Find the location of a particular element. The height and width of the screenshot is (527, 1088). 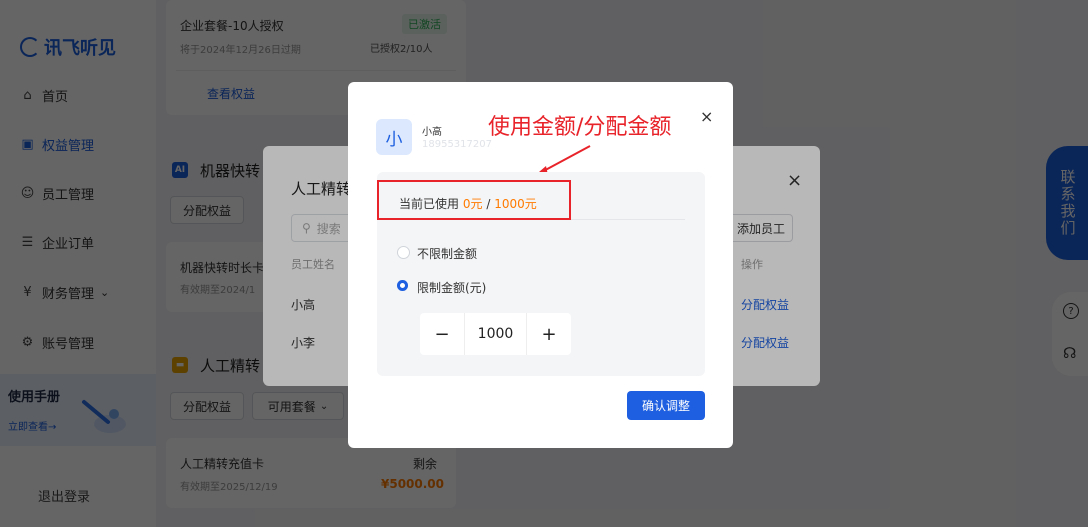

annotation-label: 使用金额/分配金额 is located at coordinates (580, 127).